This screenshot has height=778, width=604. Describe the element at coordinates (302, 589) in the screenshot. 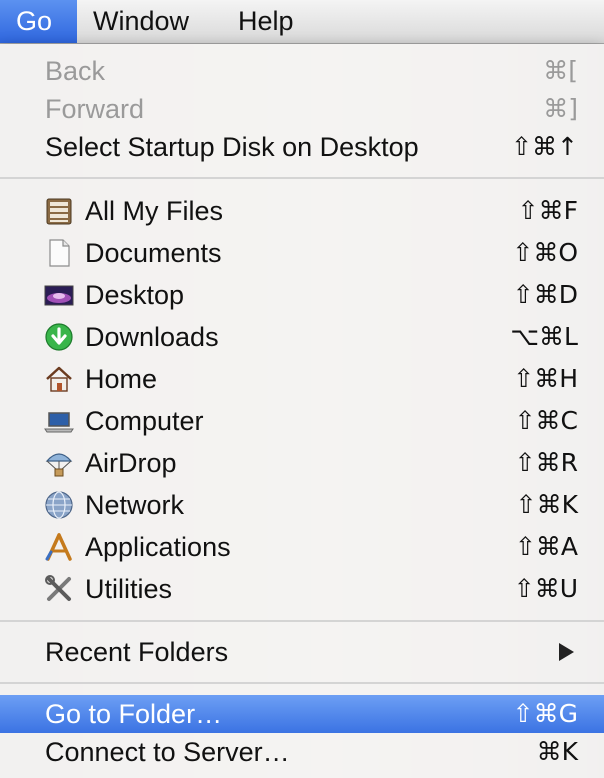

I see `menu-item-utilities: Utilities ⇧⌘U` at that location.